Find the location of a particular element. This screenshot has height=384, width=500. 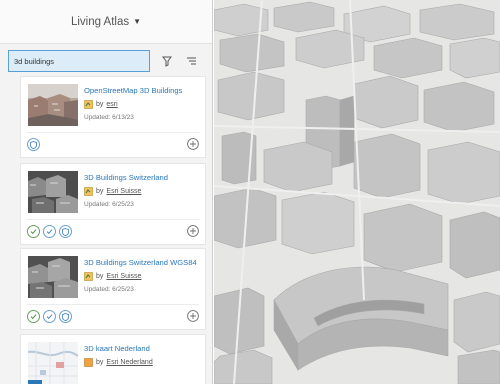

result-title: OpenStreetMap 3D Buildings is located at coordinates (133, 90).